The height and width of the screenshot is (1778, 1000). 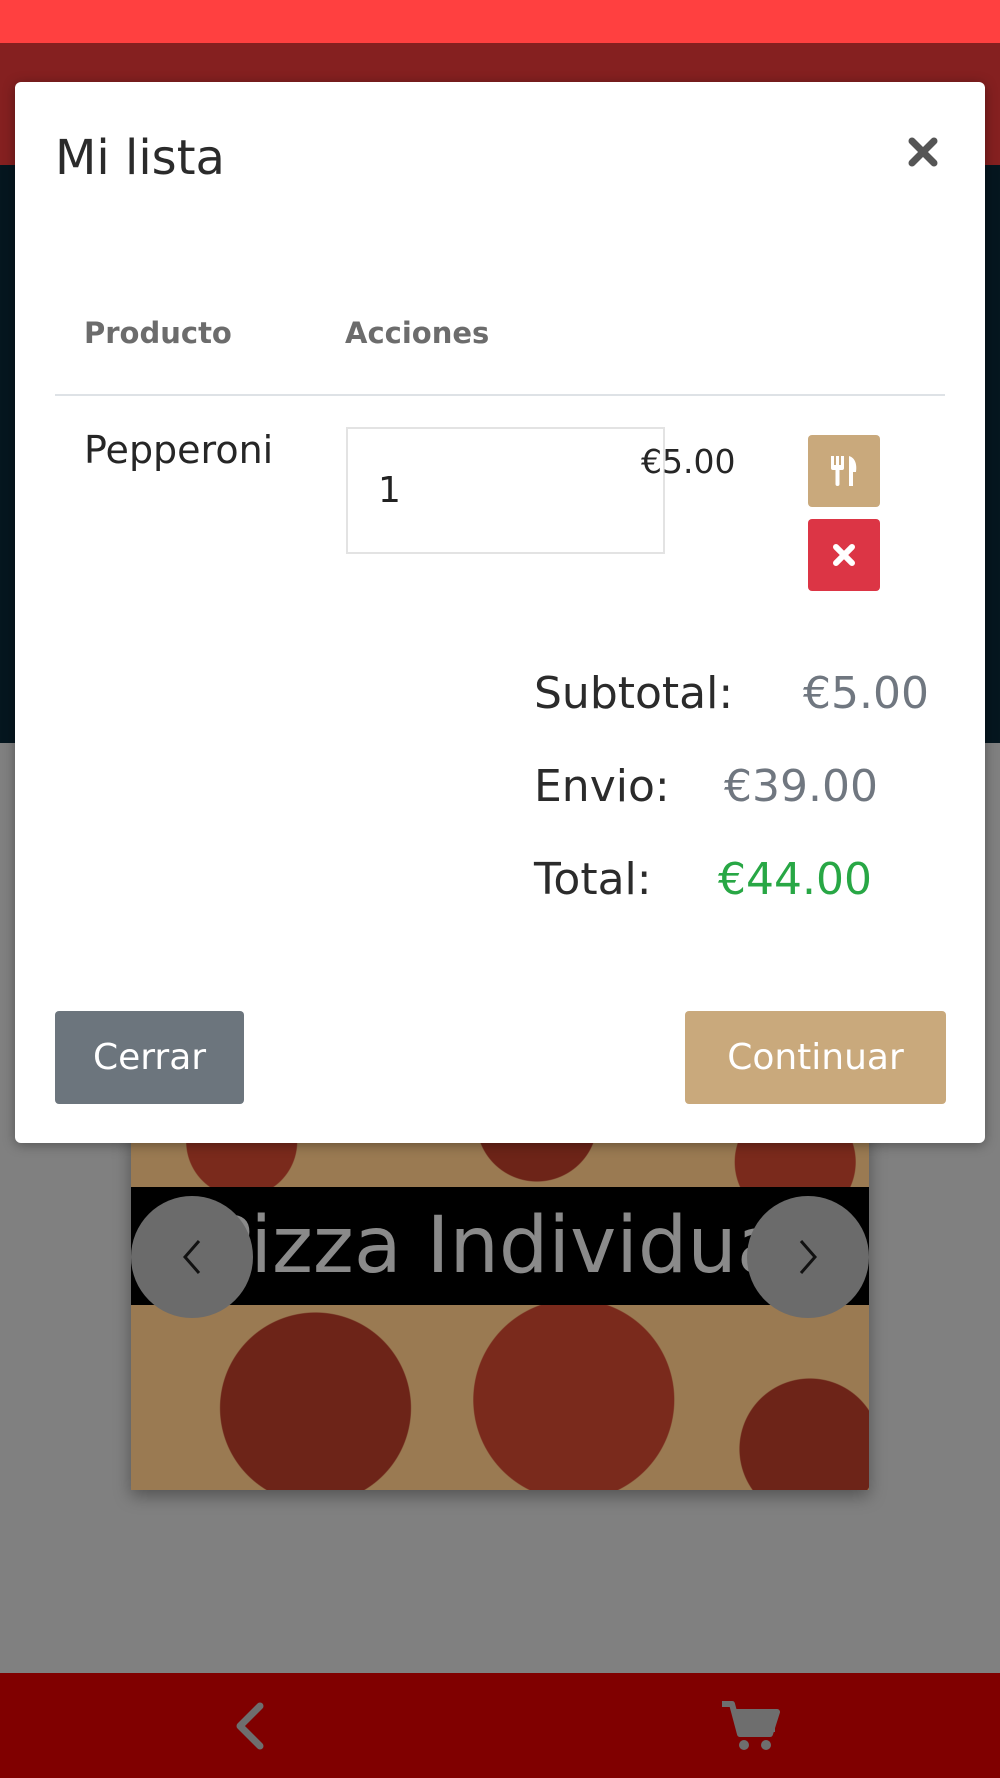 I want to click on subtotal-label: Subtotal:, so click(x=634, y=693).